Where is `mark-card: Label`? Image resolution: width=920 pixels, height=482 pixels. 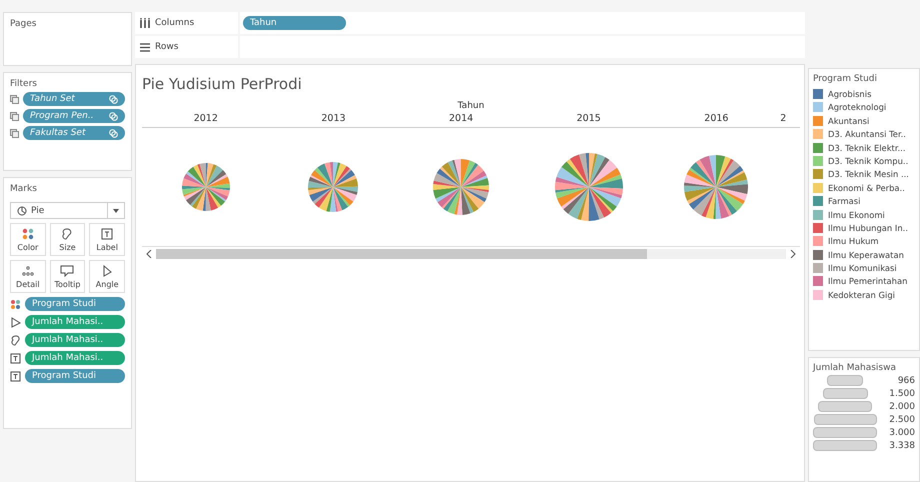 mark-card: Label is located at coordinates (107, 239).